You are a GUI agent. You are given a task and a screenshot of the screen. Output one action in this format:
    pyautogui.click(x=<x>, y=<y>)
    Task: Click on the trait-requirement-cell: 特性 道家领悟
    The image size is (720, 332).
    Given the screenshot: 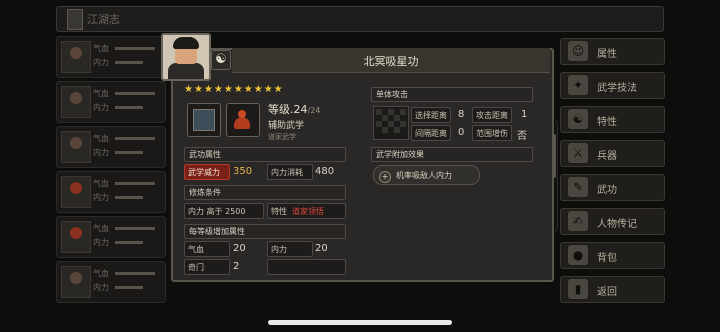 What is the action you would take?
    pyautogui.click(x=306, y=211)
    